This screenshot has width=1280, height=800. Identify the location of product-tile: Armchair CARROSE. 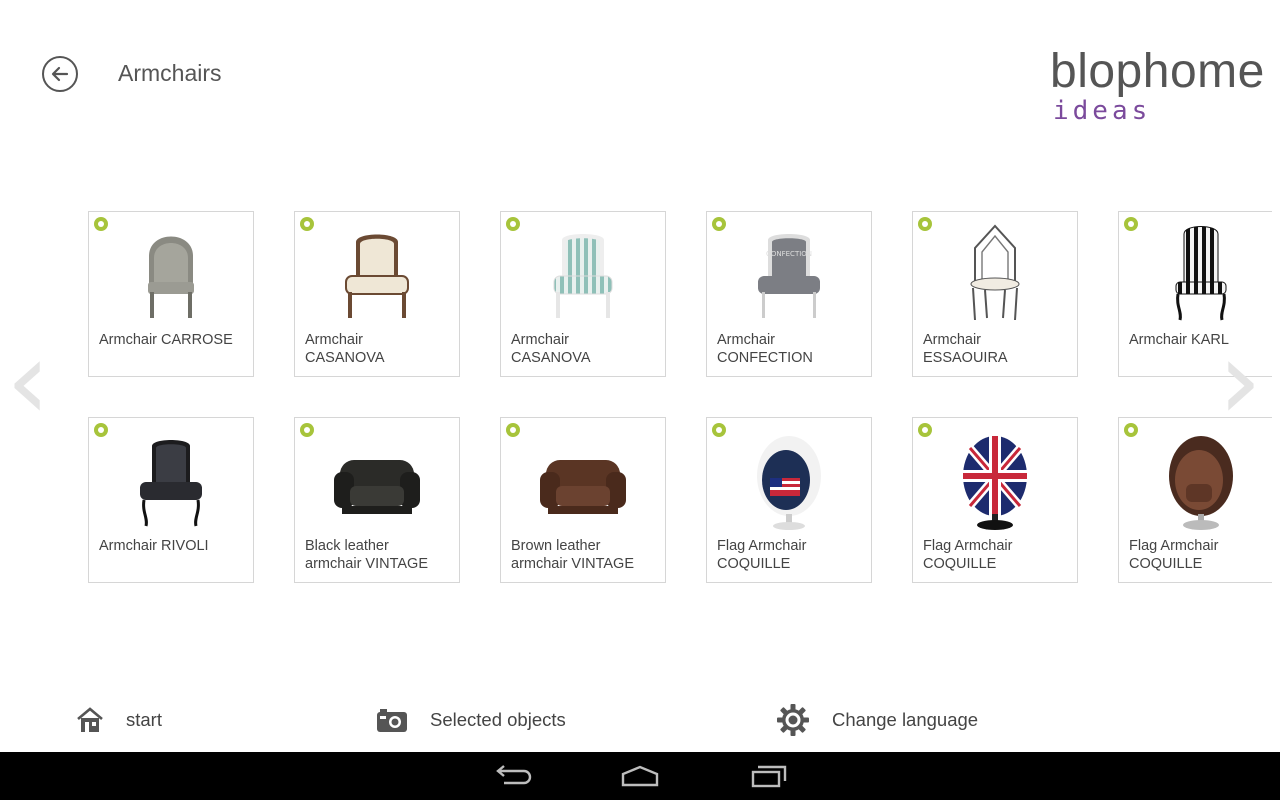
(171, 294).